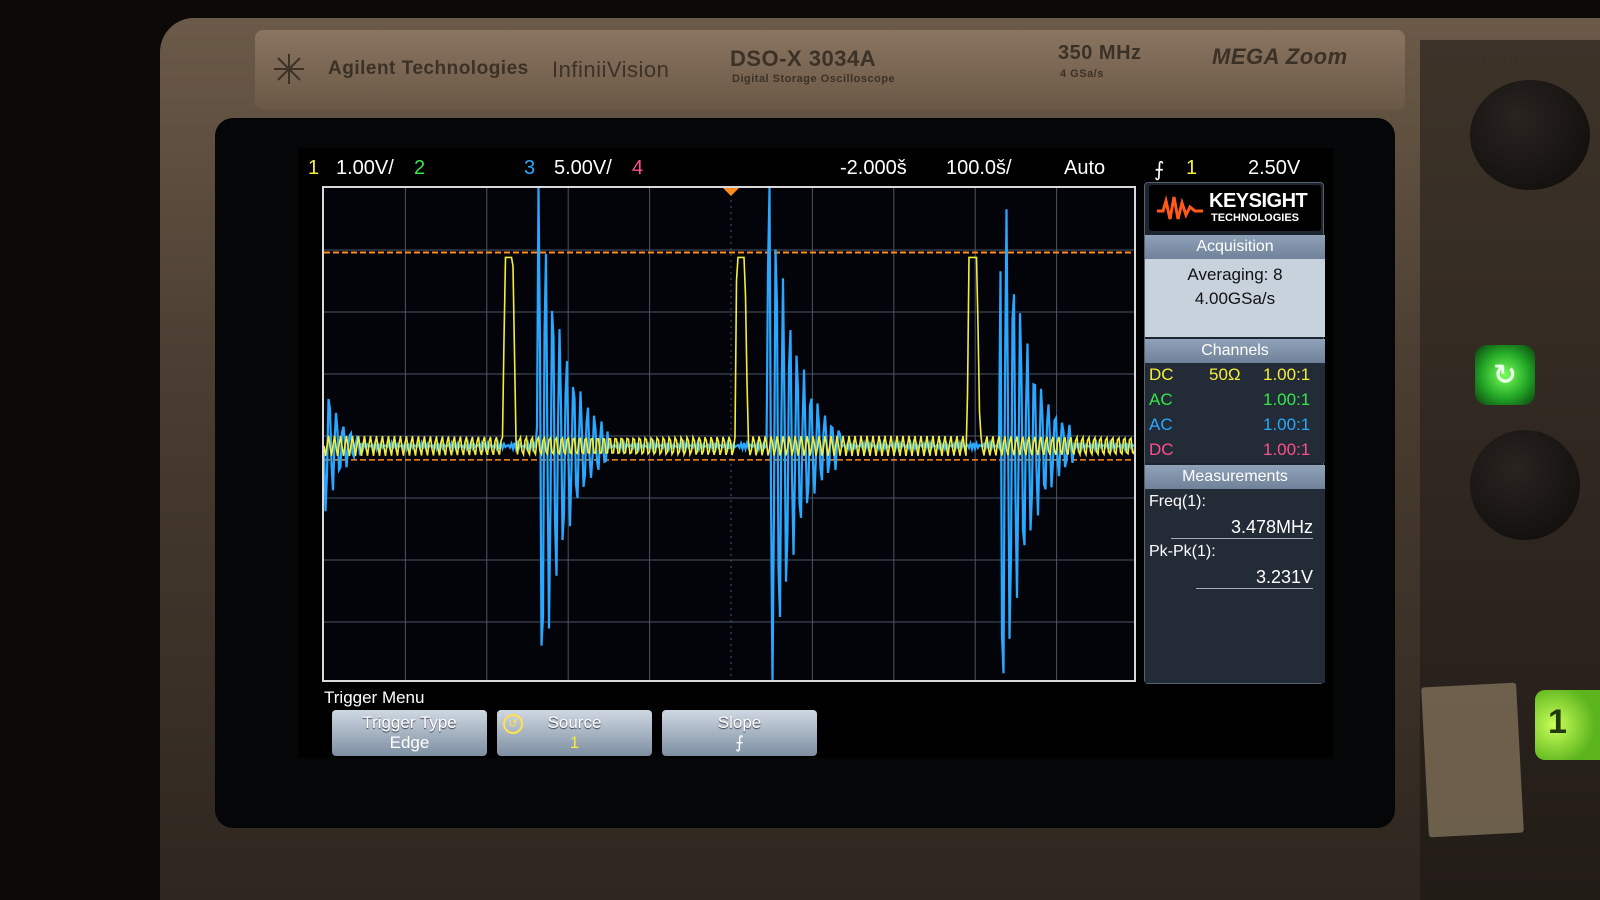 This screenshot has height=900, width=1600. Describe the element at coordinates (529, 168) in the screenshot. I see `ch3-number: 3` at that location.